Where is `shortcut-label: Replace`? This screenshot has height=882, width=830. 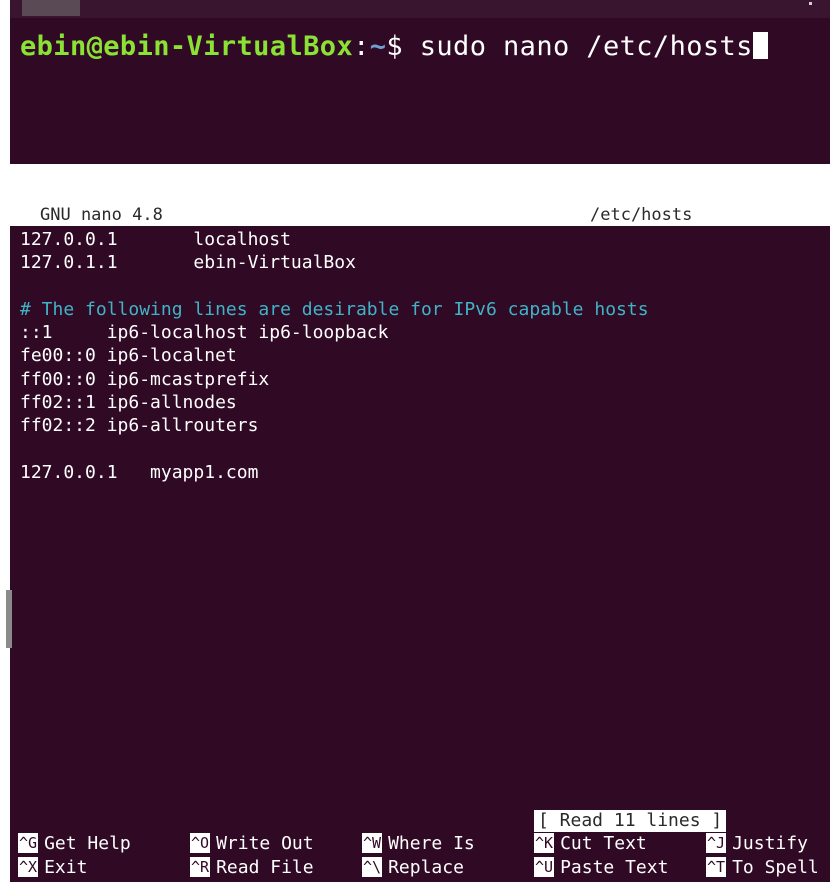 shortcut-label: Replace is located at coordinates (426, 867).